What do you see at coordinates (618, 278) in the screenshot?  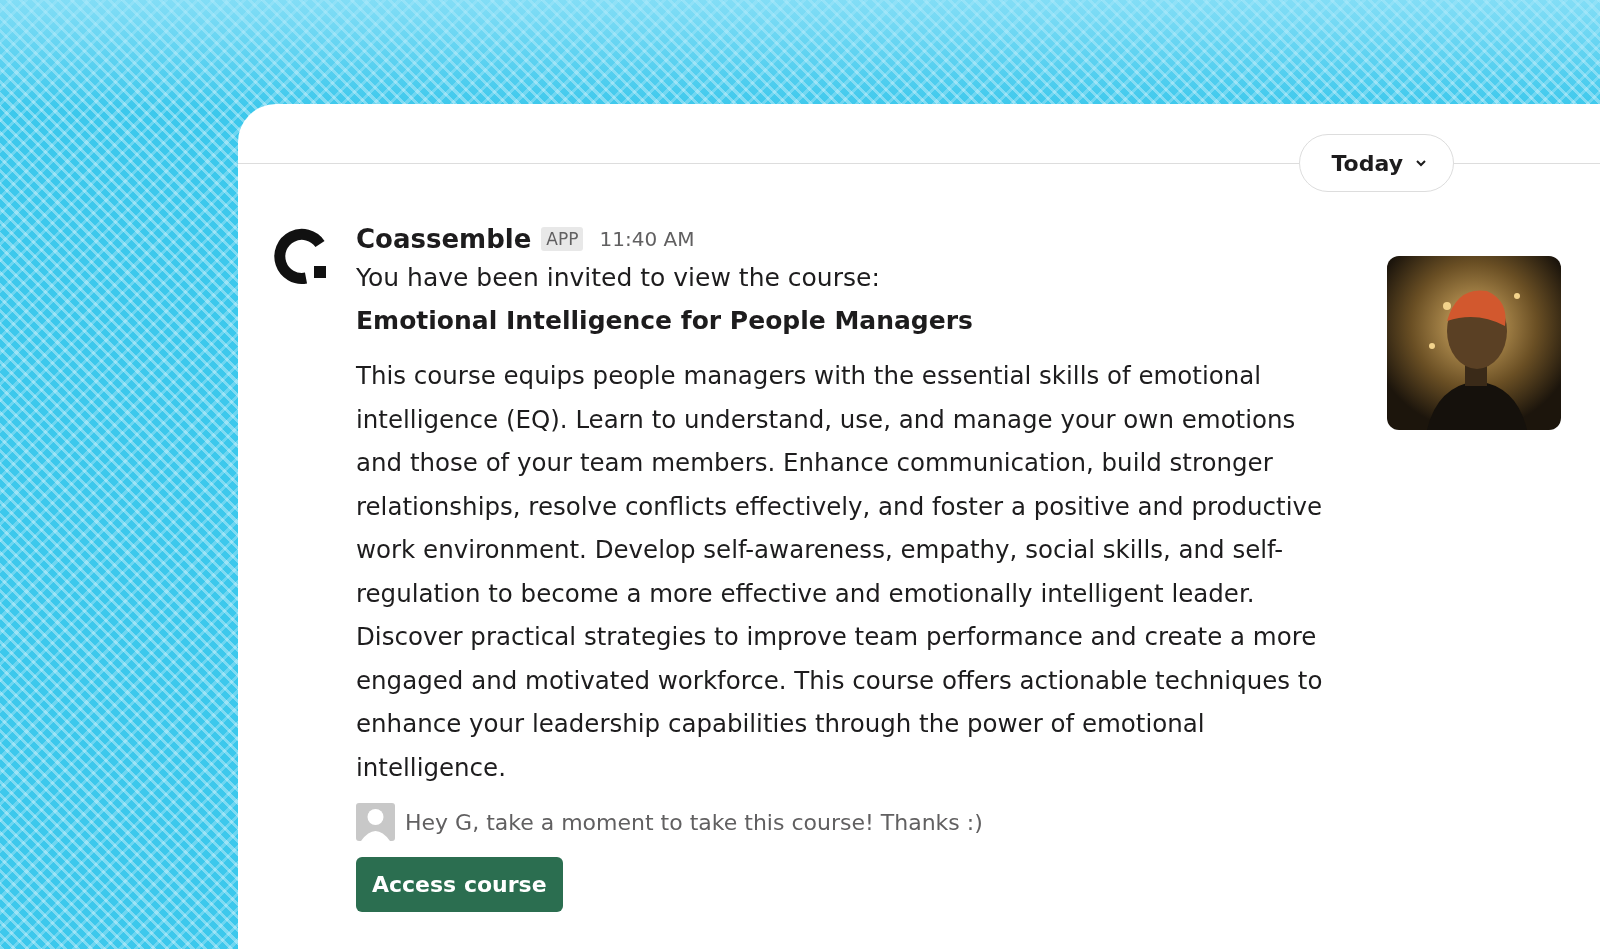 I see `invite-text: You have been invited to view the course:` at bounding box center [618, 278].